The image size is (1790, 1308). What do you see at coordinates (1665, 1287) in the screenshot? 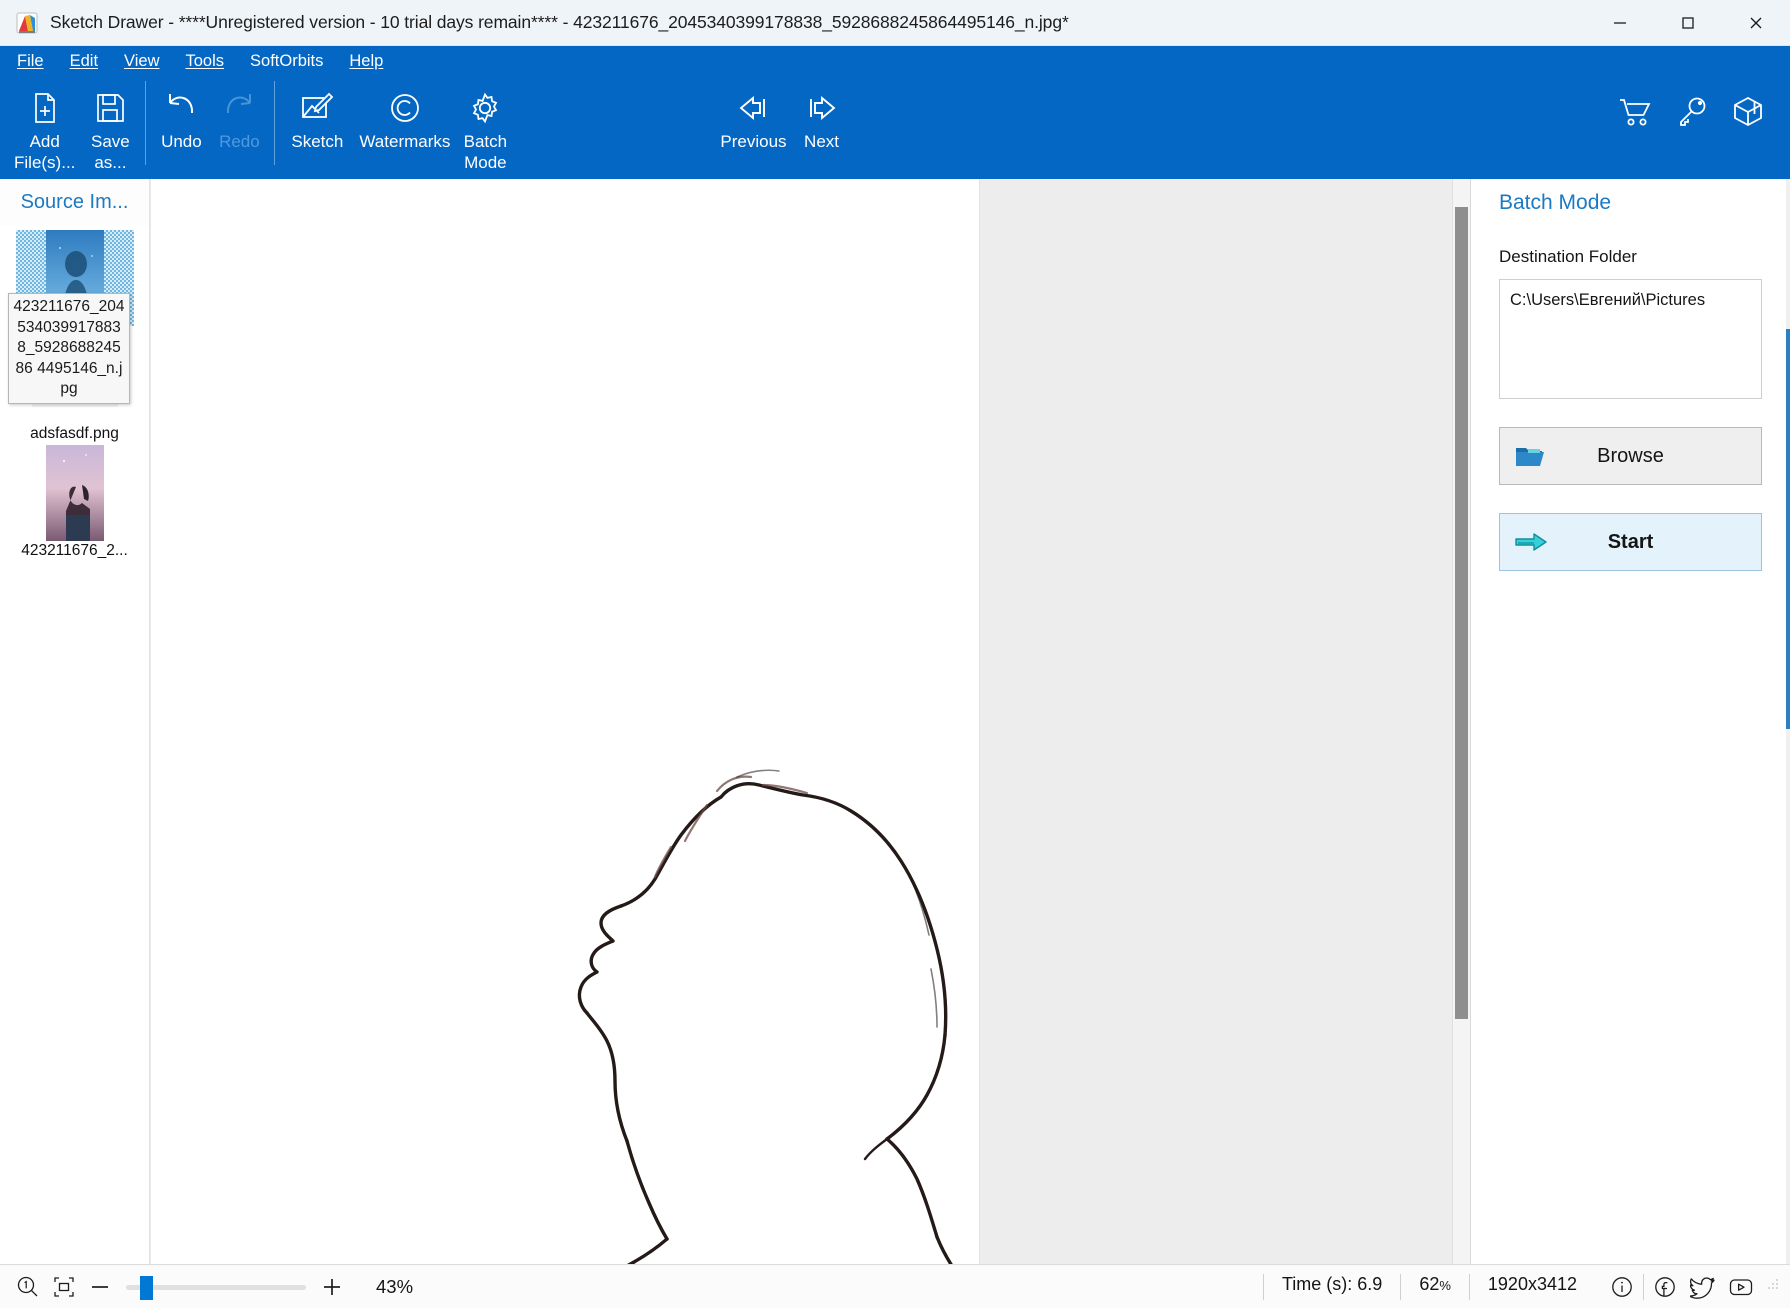
I see `facebook-icon` at bounding box center [1665, 1287].